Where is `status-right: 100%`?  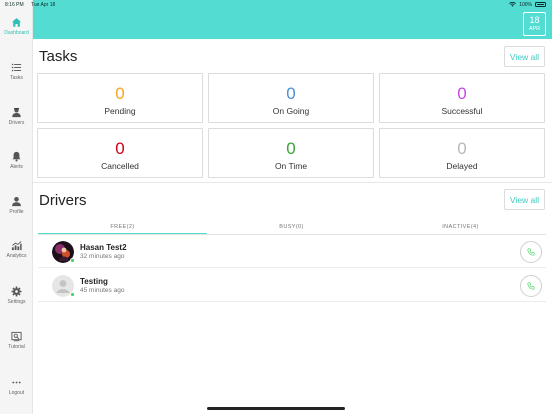
status-right: 100% is located at coordinates (527, 5).